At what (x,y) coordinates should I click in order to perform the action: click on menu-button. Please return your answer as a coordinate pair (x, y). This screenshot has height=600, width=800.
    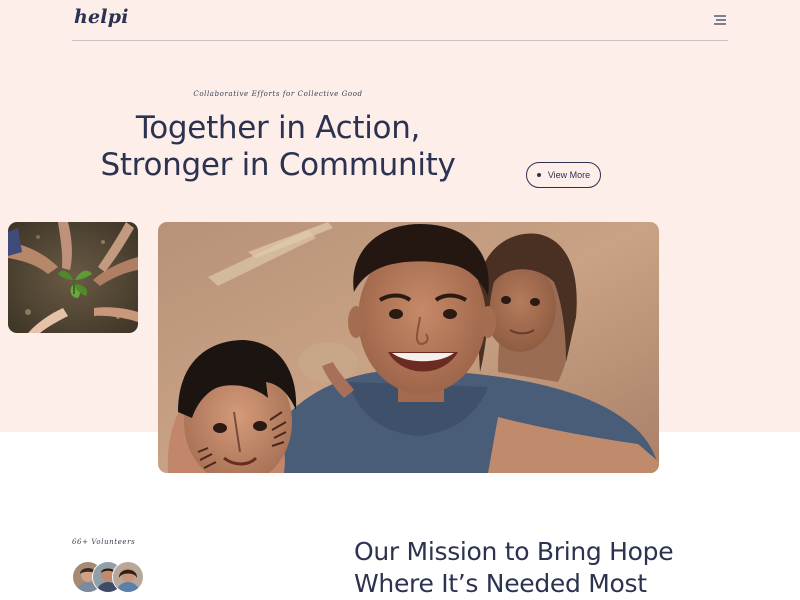
    Looking at the image, I should click on (720, 20).